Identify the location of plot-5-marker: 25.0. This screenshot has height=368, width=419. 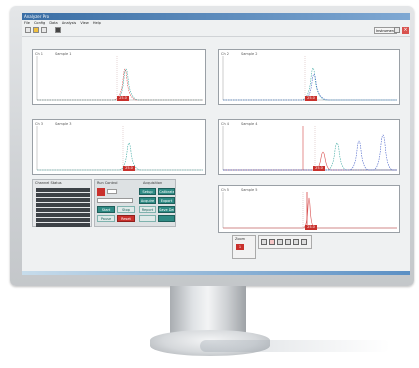
(311, 227).